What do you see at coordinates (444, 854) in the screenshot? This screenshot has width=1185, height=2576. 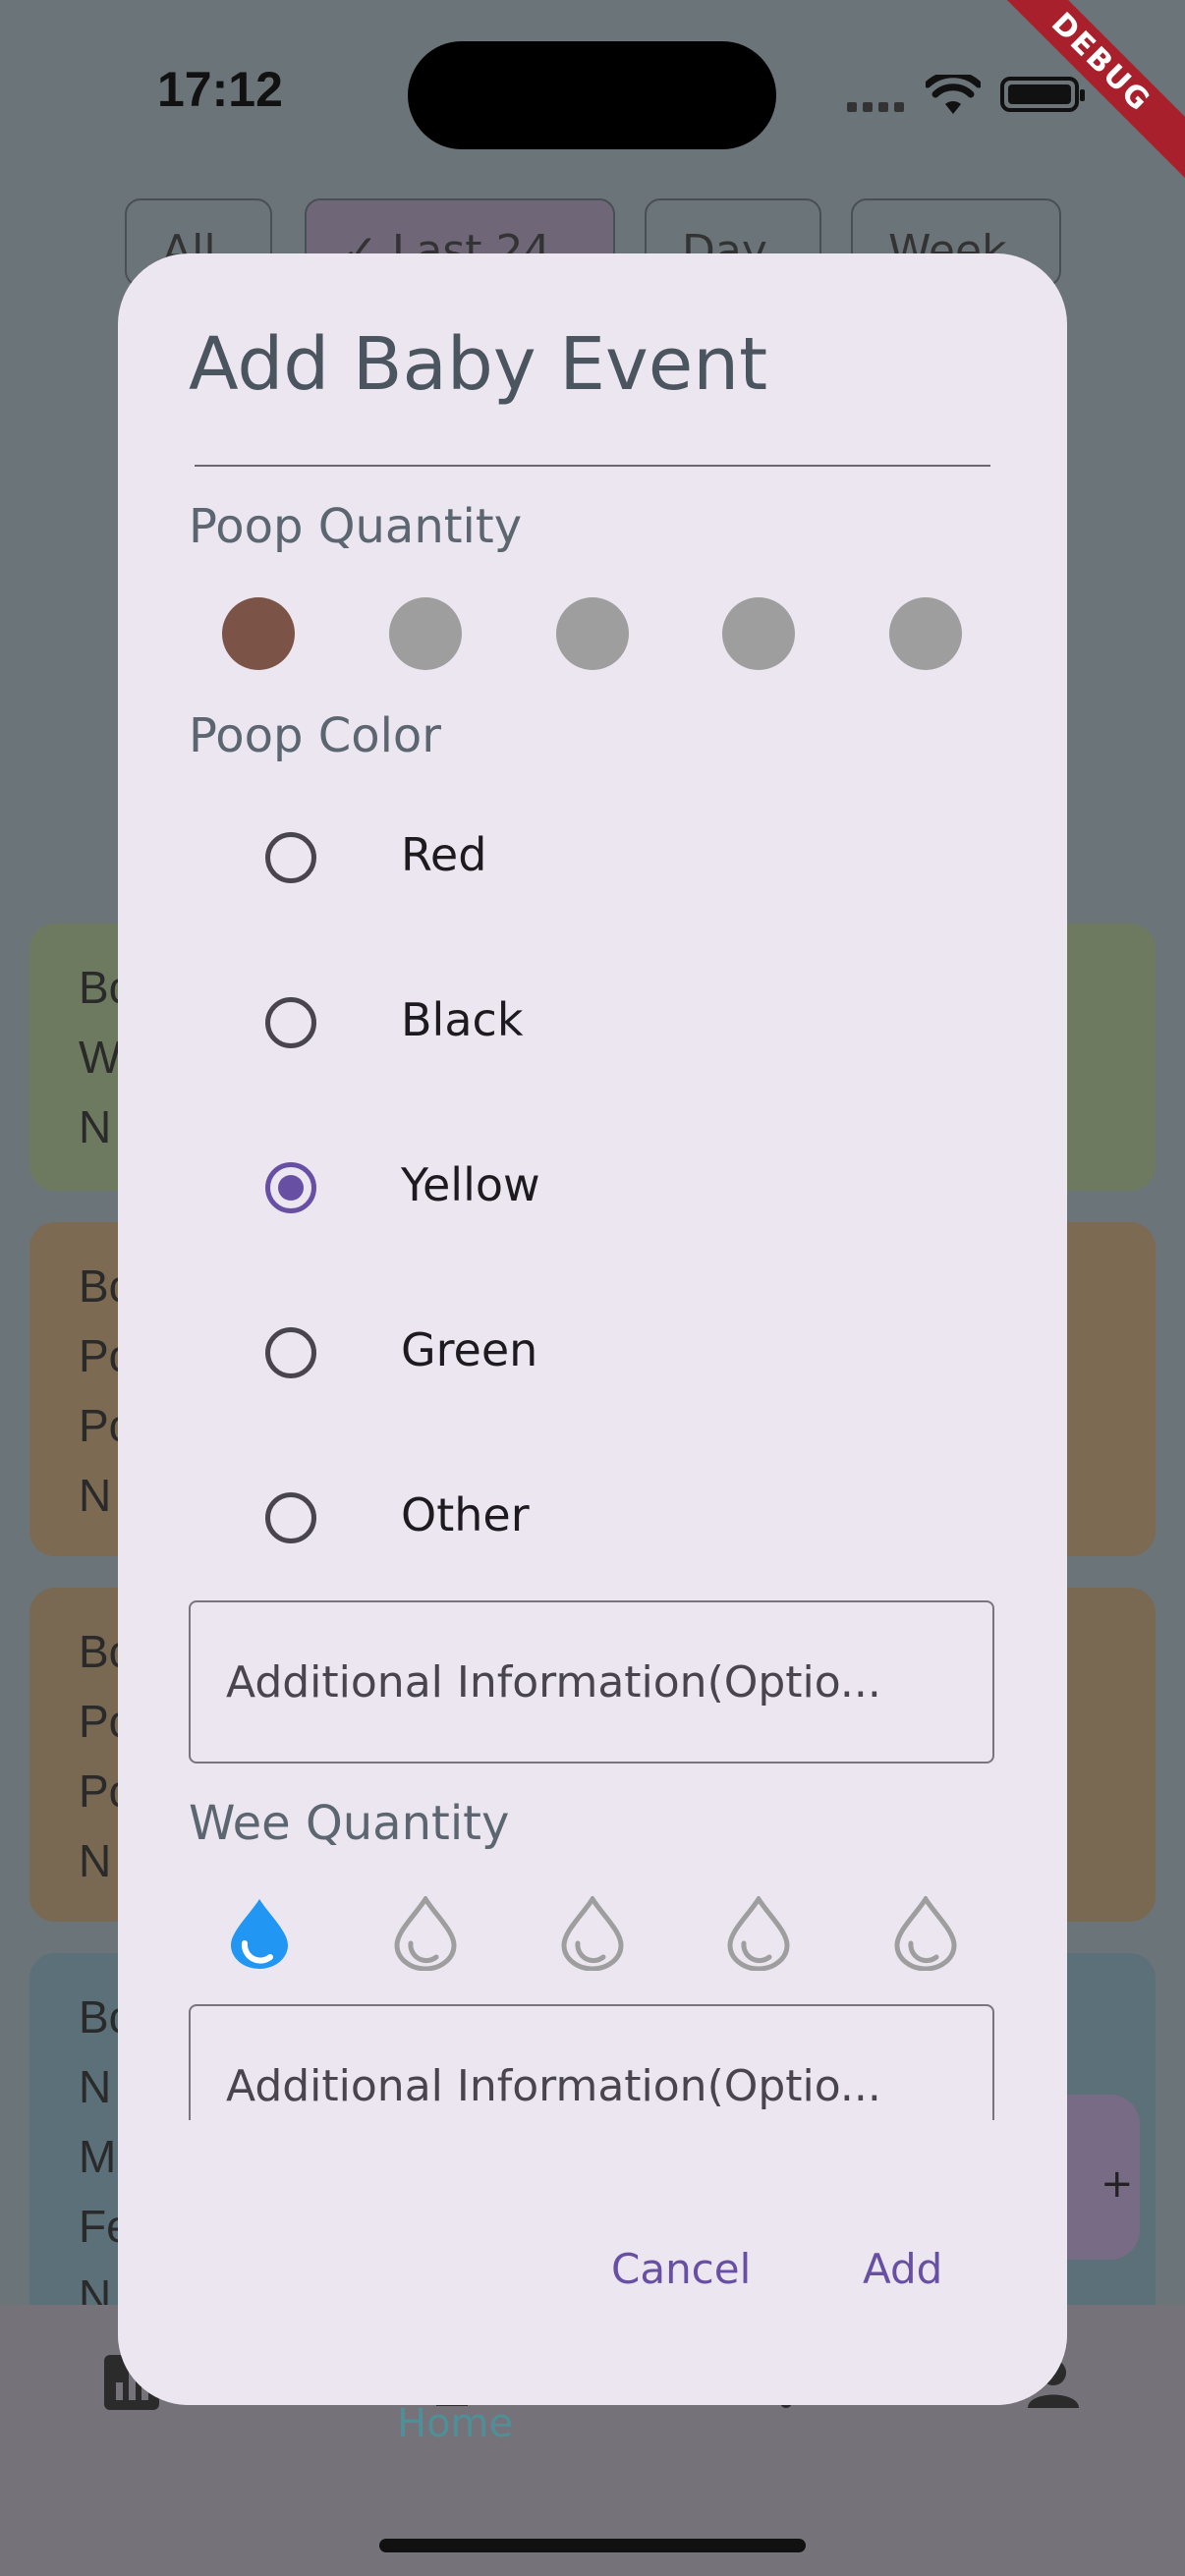 I see `radio-label: Red` at bounding box center [444, 854].